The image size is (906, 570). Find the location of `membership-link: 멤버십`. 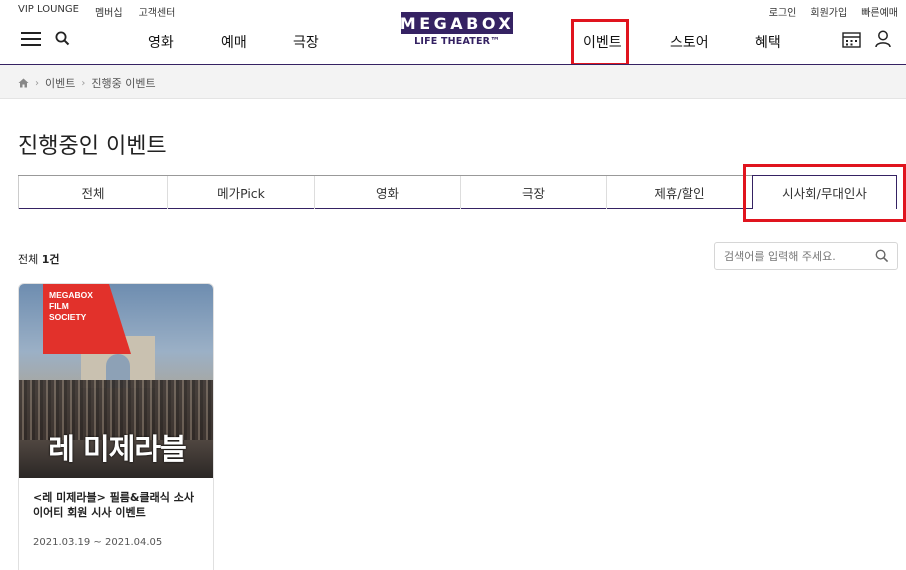

membership-link: 멤버십 is located at coordinates (109, 11).